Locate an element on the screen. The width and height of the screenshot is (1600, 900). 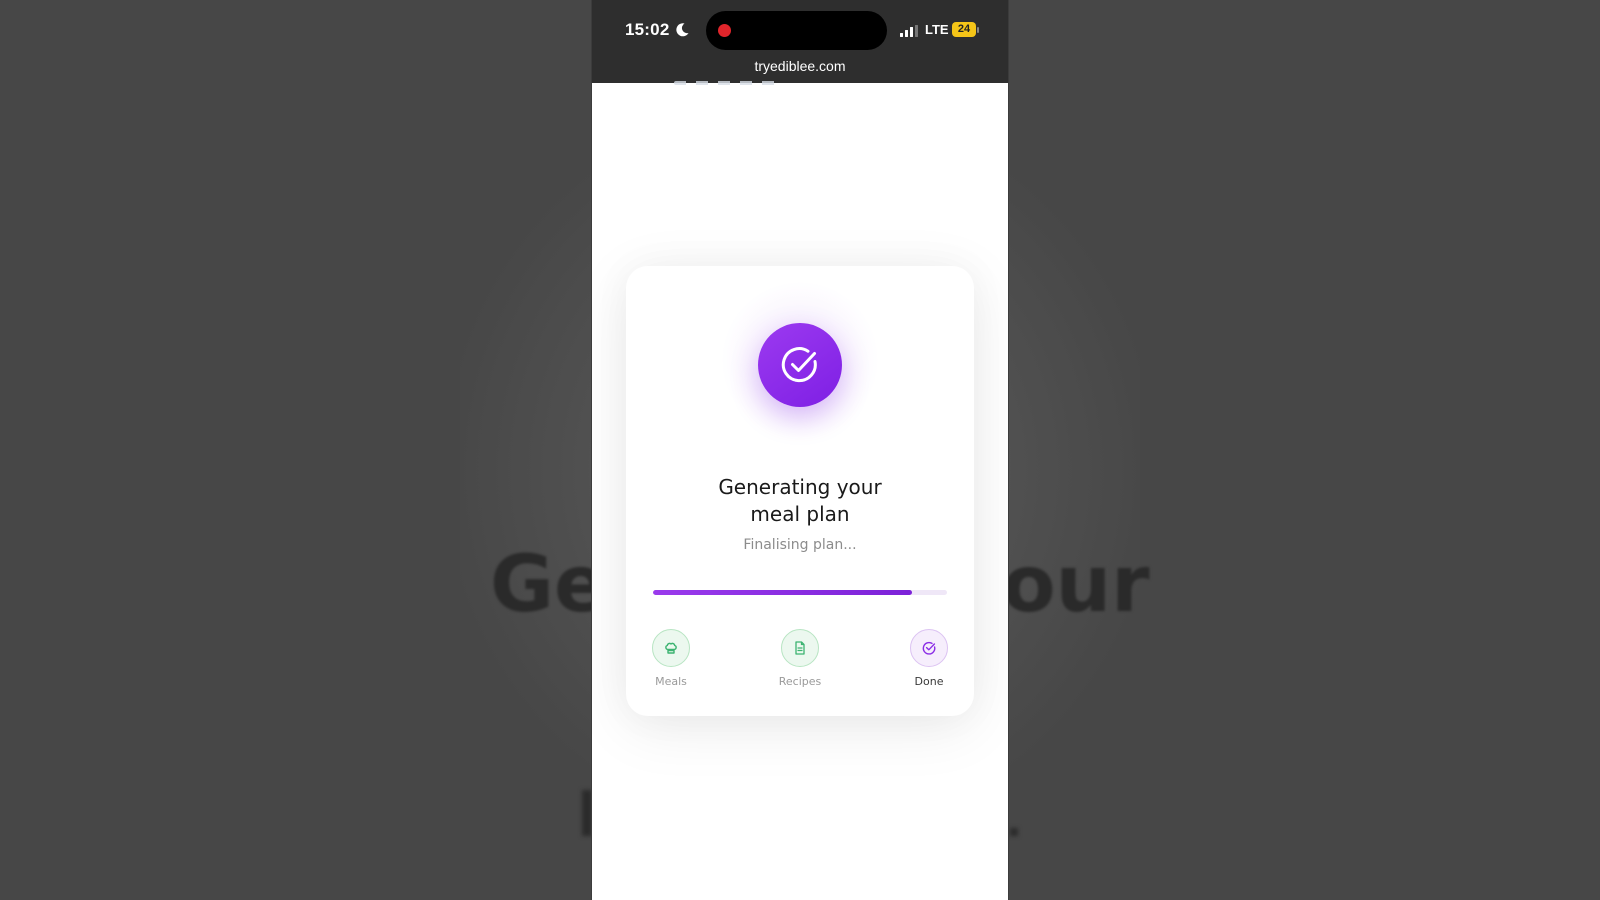
dynamic-island is located at coordinates (796, 30).